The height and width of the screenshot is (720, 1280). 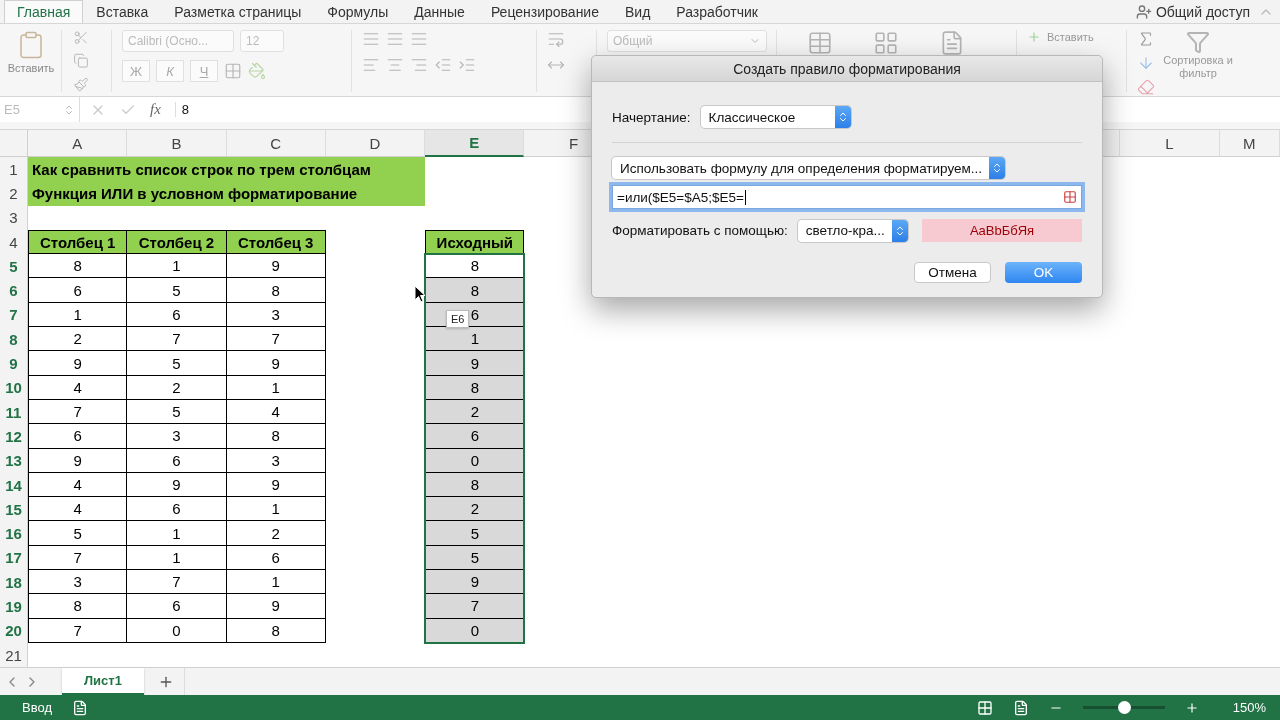 What do you see at coordinates (395, 39) in the screenshot?
I see `align-middle-icon` at bounding box center [395, 39].